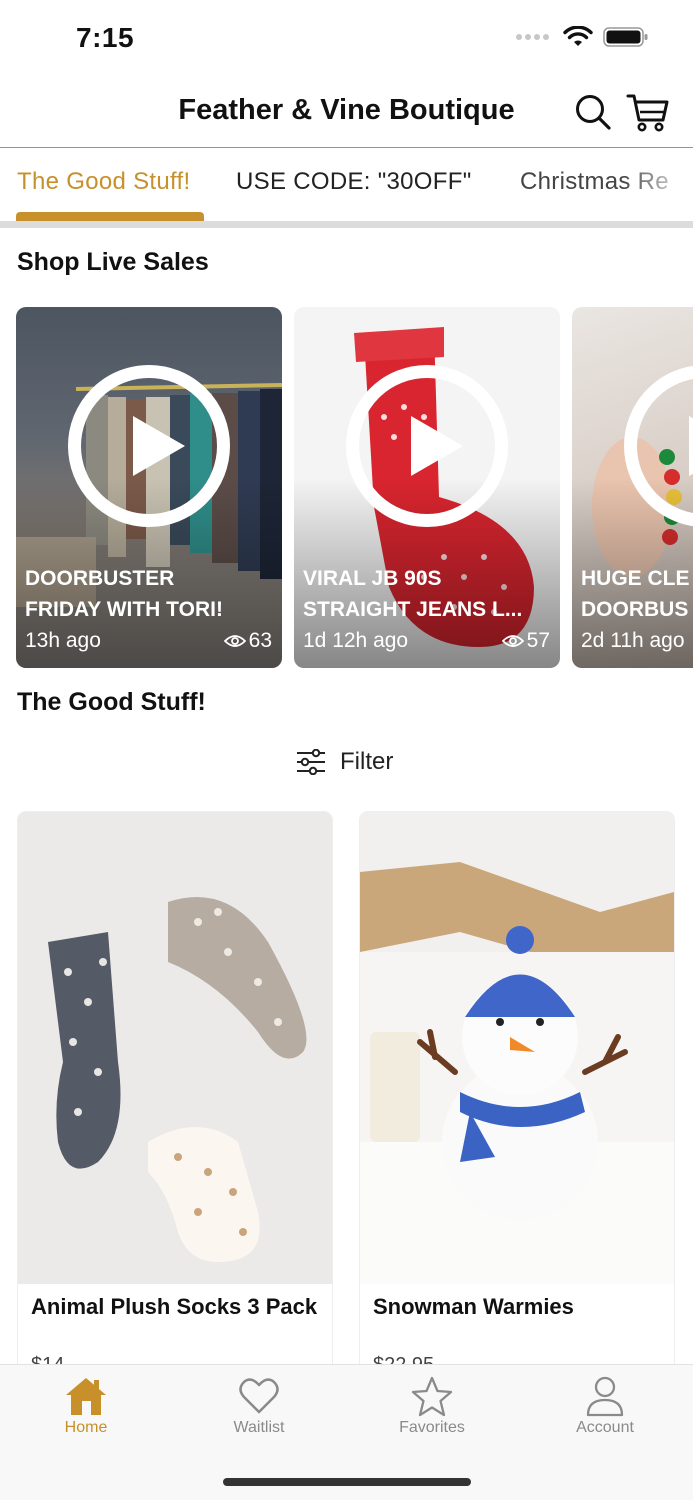 This screenshot has height=1500, width=693. What do you see at coordinates (473, 1306) in the screenshot?
I see `product-name: Snowman Warmies` at bounding box center [473, 1306].